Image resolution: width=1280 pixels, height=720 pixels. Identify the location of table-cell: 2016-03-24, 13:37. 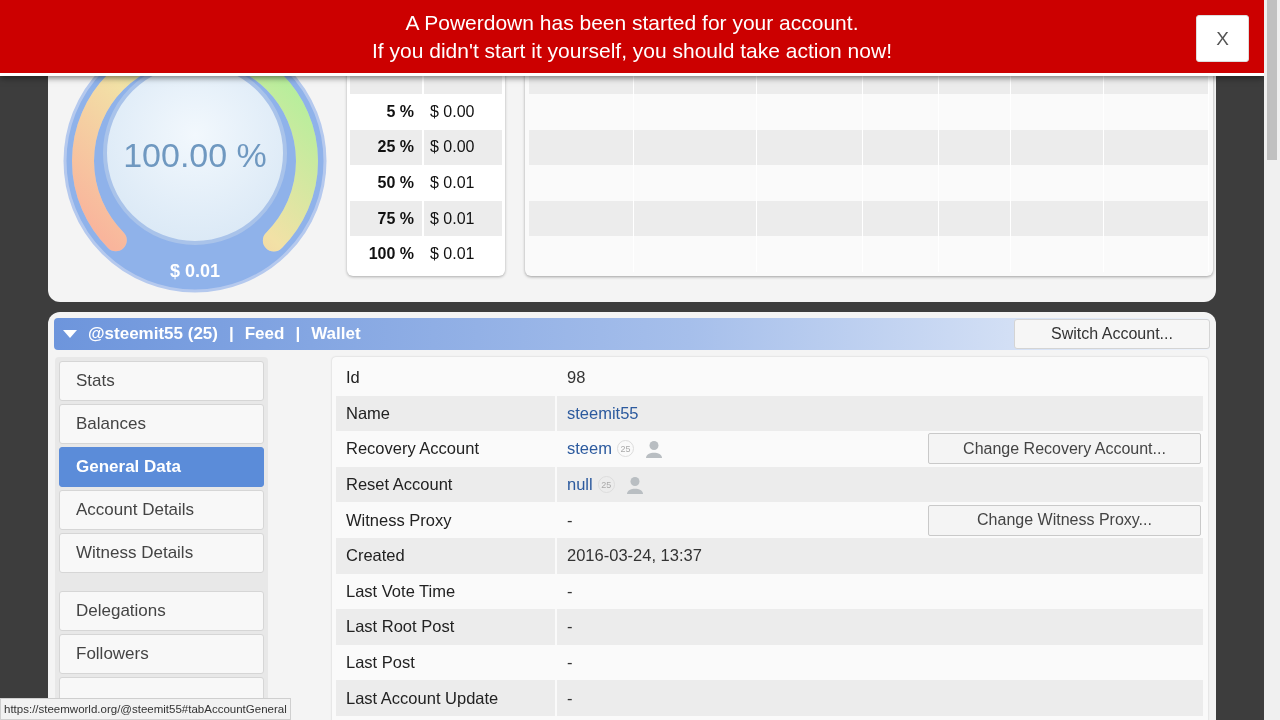
(634, 556).